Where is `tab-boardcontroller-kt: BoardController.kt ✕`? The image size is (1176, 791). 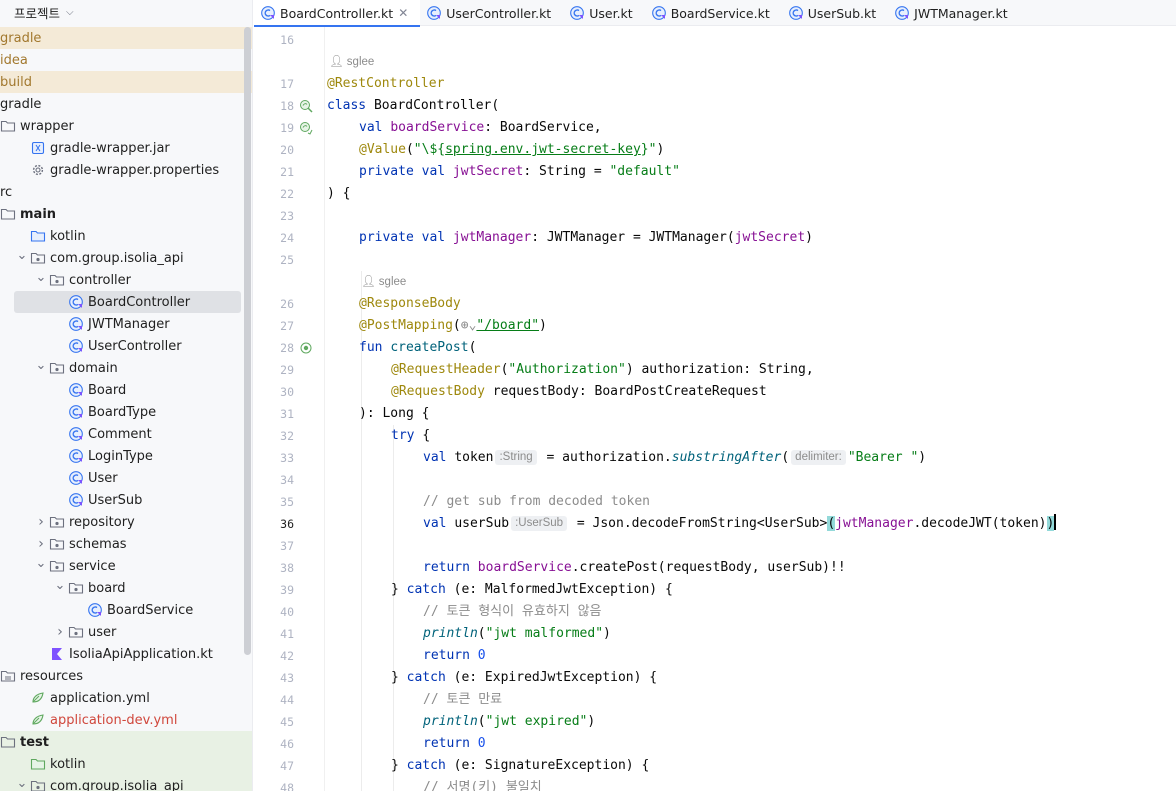
tab-boardcontroller-kt: BoardController.kt ✕ is located at coordinates (337, 13).